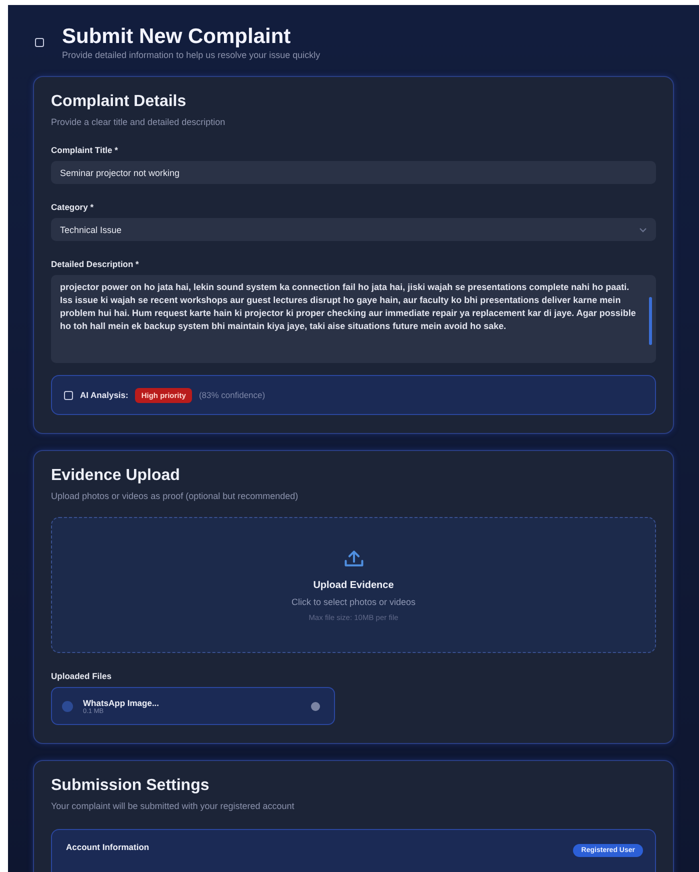 The image size is (699, 872). Describe the element at coordinates (191, 55) in the screenshot. I see `page-subtitle: Provide detailed information to help us resolve your issue quickly` at that location.